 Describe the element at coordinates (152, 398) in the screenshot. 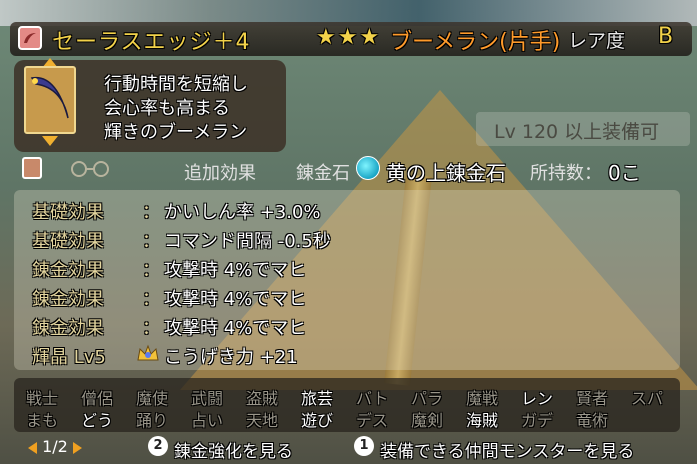

I see `job-label: 魔使` at that location.